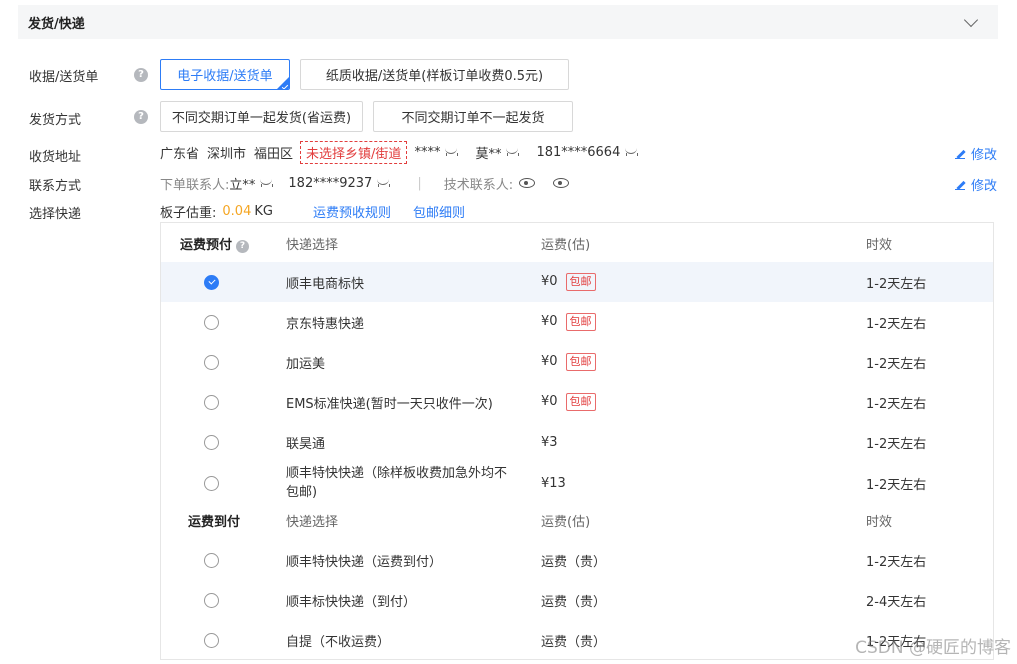 This screenshot has width=1017, height=664. I want to click on check-icon, so click(285, 86).